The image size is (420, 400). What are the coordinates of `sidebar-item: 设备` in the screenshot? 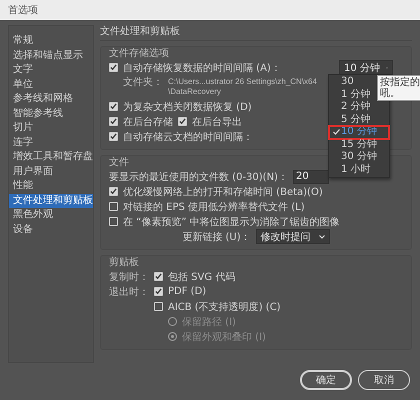 It's located at (51, 229).